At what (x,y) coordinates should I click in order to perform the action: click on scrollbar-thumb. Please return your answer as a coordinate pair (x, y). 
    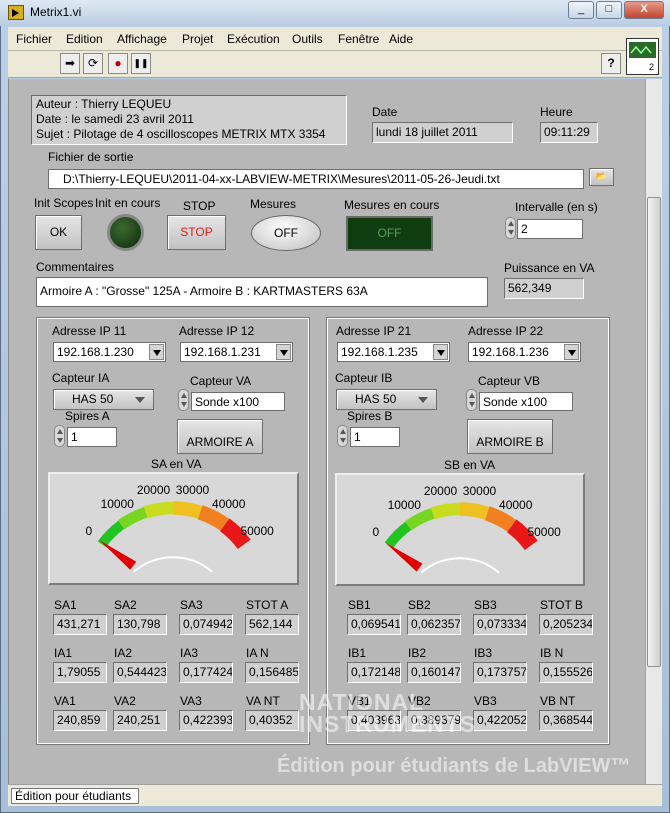
    Looking at the image, I should click on (654, 432).